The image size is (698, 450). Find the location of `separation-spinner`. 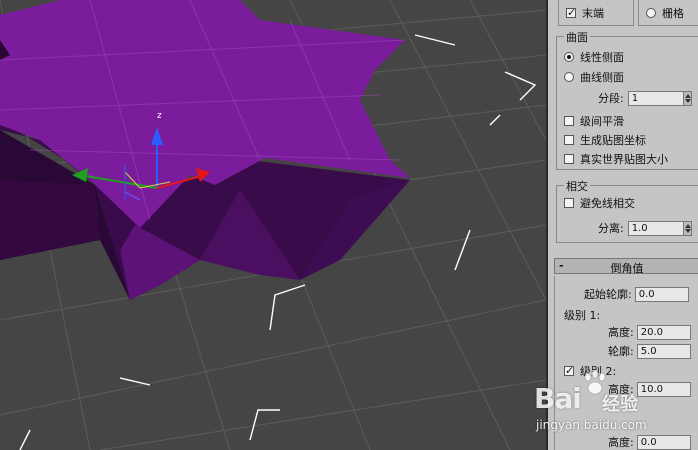

separation-spinner is located at coordinates (687, 228).